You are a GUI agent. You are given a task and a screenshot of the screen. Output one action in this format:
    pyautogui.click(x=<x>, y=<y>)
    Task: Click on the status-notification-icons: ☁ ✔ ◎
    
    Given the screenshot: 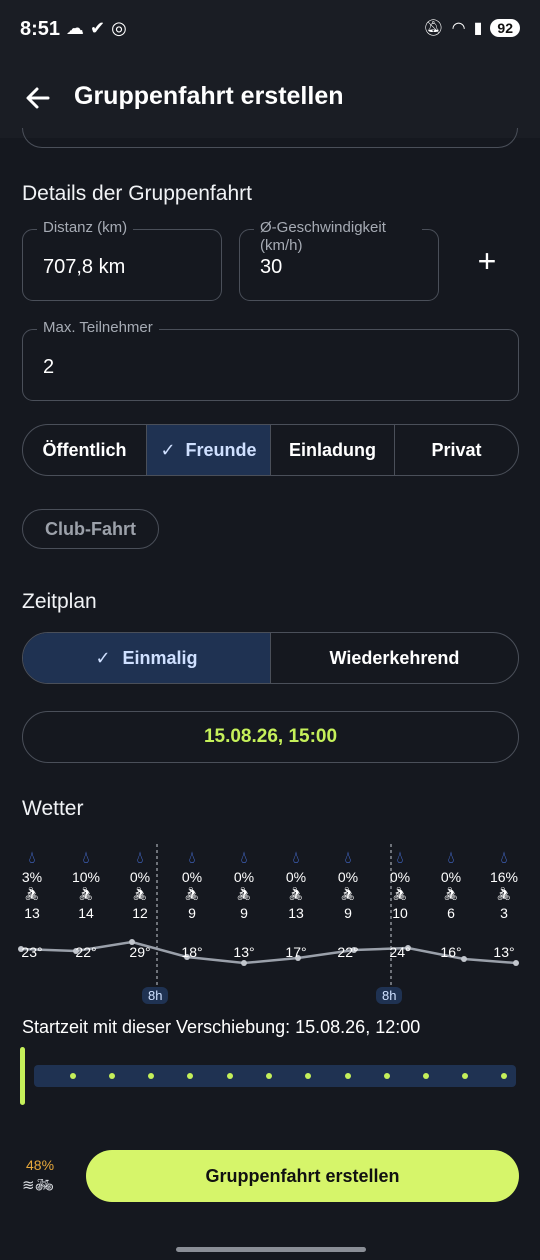 What is the action you would take?
    pyautogui.click(x=96, y=28)
    